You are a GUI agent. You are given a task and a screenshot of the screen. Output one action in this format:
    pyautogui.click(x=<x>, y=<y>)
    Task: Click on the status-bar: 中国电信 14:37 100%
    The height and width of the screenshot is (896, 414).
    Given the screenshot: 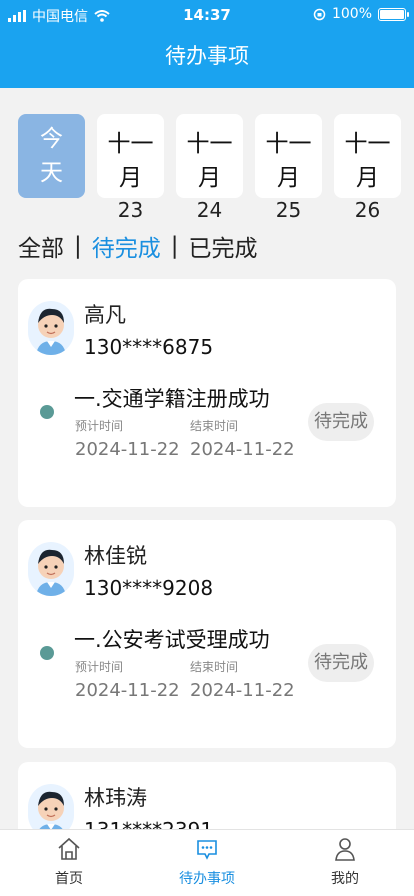 What is the action you would take?
    pyautogui.click(x=207, y=15)
    